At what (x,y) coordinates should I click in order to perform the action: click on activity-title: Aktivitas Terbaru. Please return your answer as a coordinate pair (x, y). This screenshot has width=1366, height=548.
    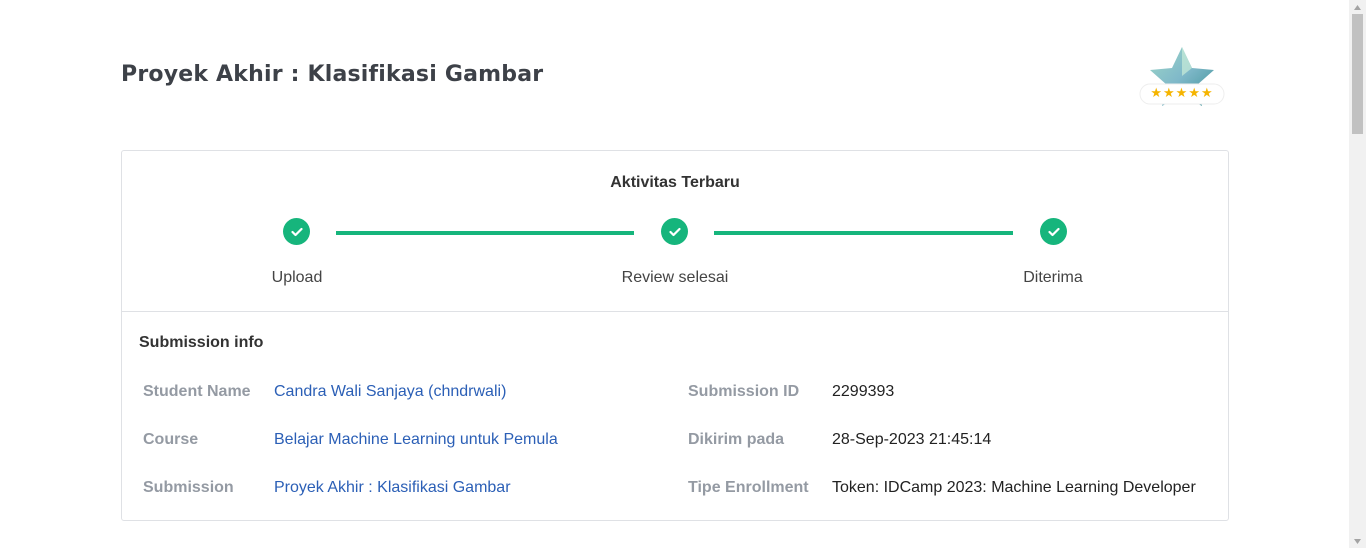
    Looking at the image, I should click on (675, 182).